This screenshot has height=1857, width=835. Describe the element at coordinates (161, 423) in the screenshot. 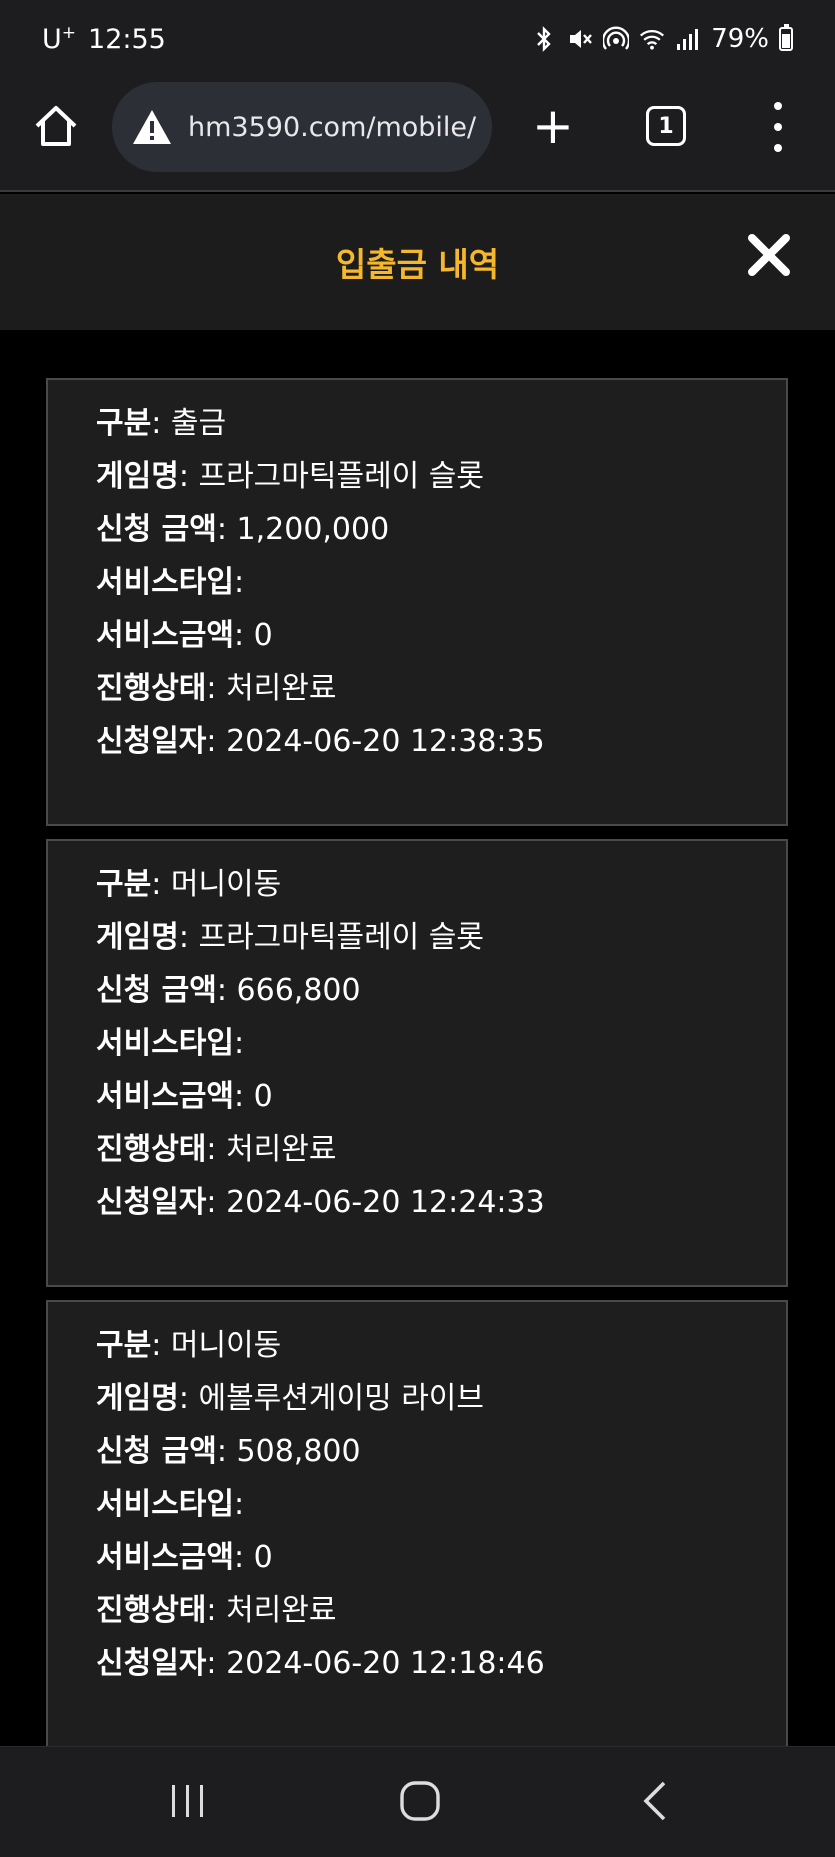

I see `category-row: 구분: 출금` at that location.